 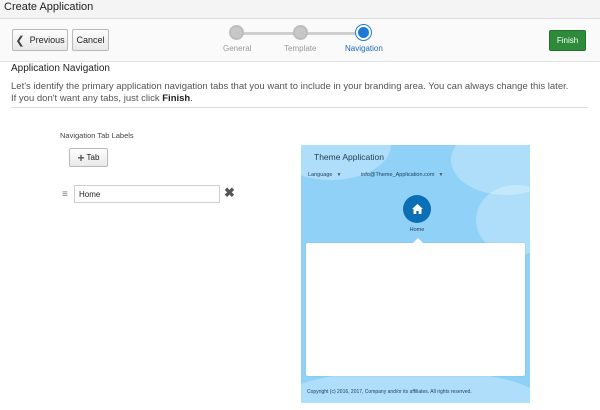 I want to click on plus-icon: +, so click(x=81, y=157).